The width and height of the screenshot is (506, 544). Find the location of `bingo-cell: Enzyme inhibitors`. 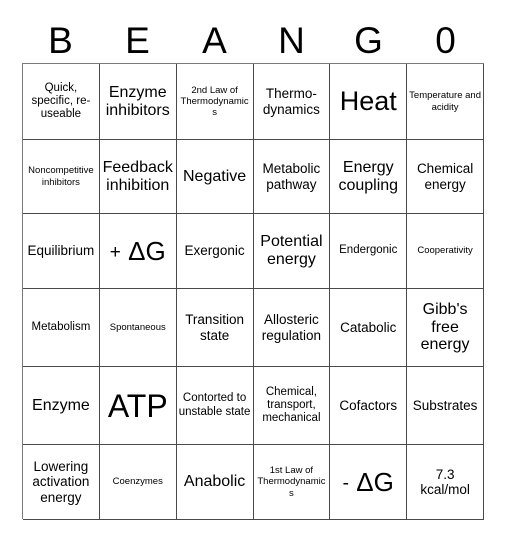

bingo-cell: Enzyme inhibitors is located at coordinates (138, 102).